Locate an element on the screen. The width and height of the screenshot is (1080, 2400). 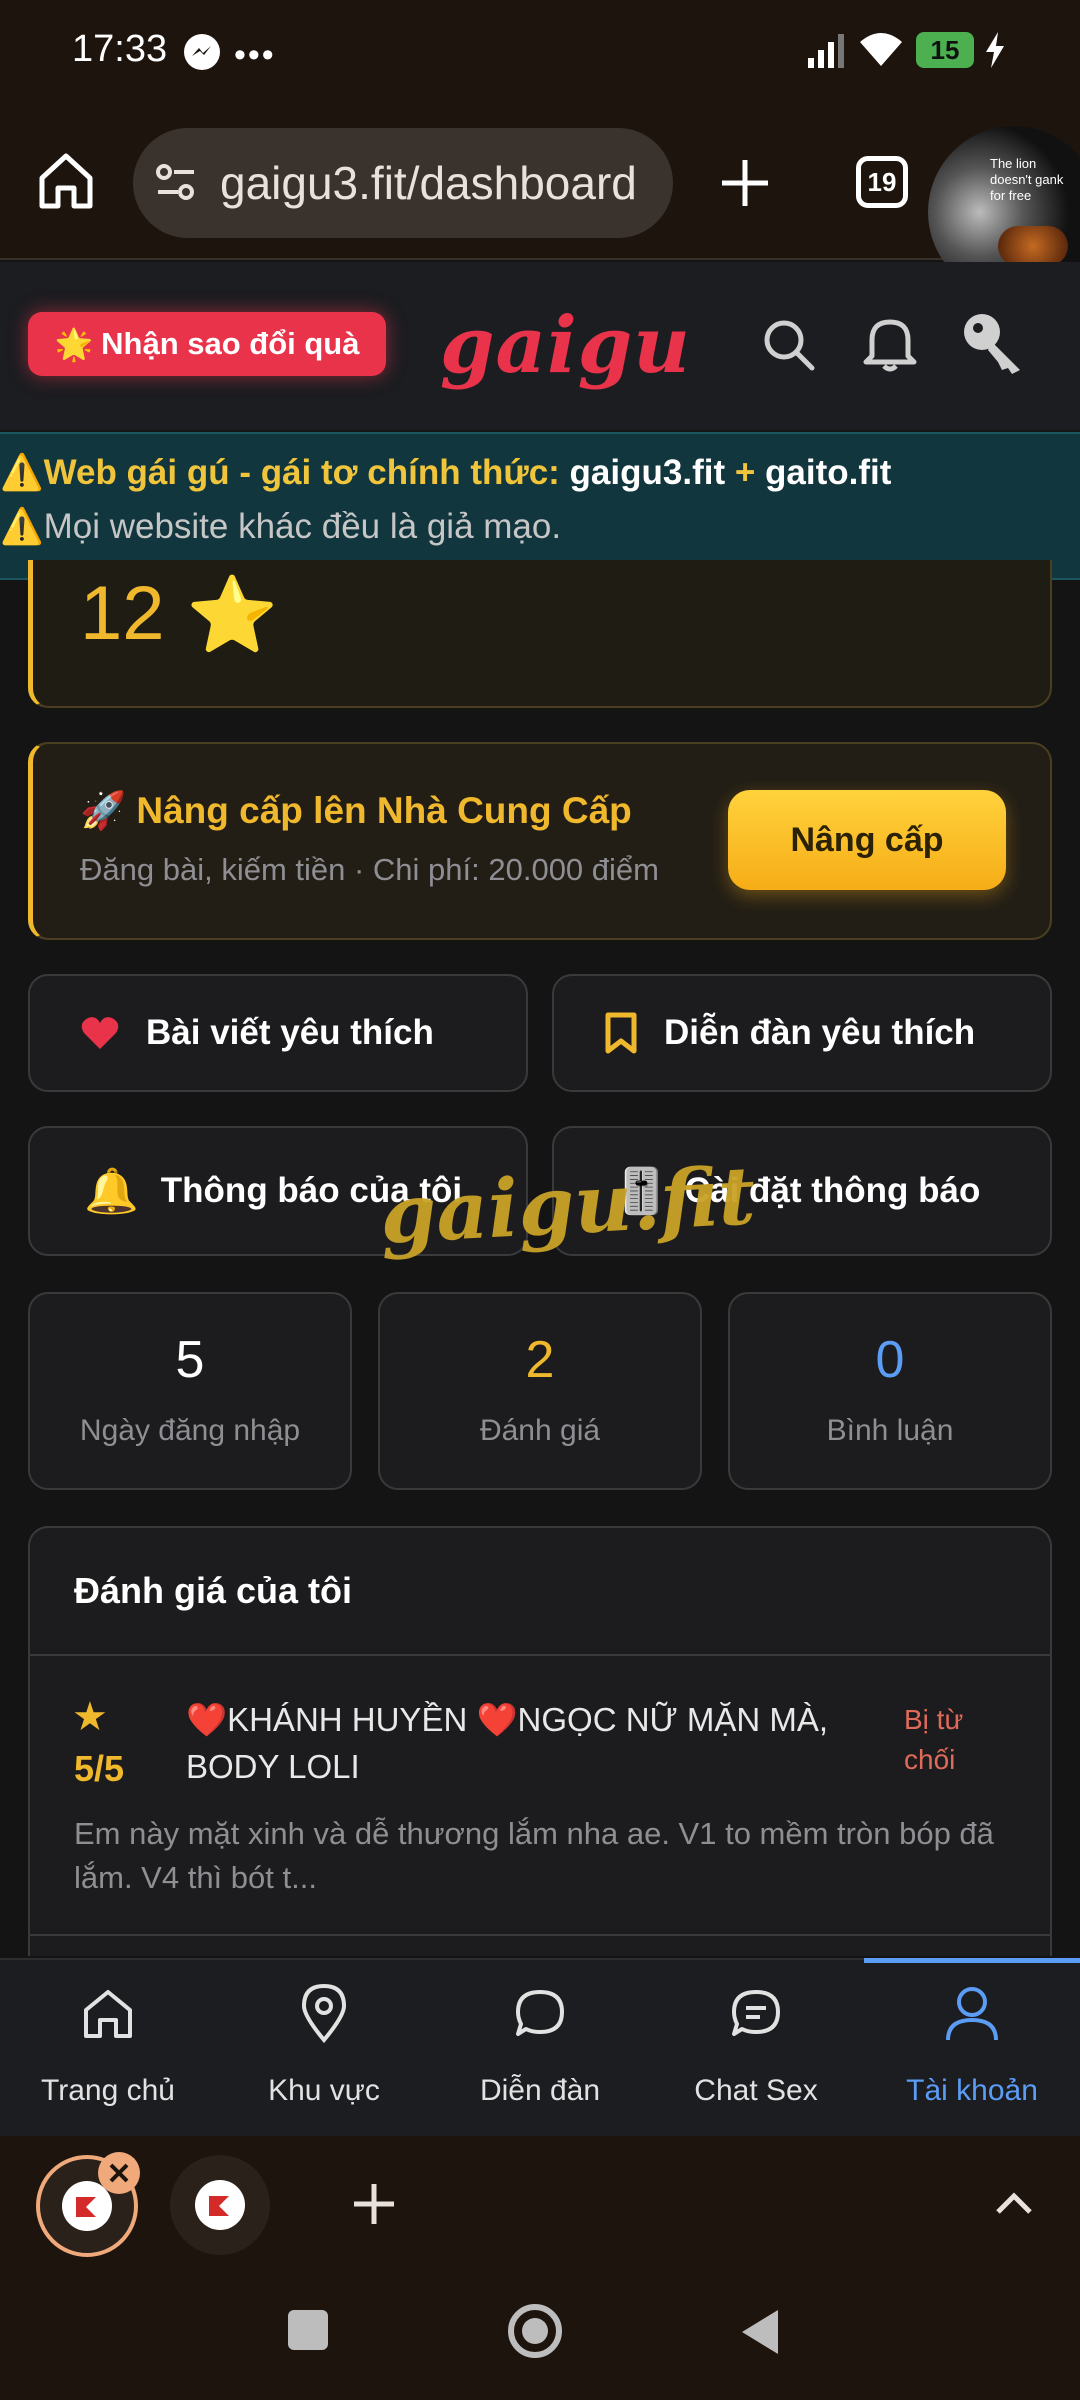
nav-label: Chat Sex is located at coordinates (756, 2090).